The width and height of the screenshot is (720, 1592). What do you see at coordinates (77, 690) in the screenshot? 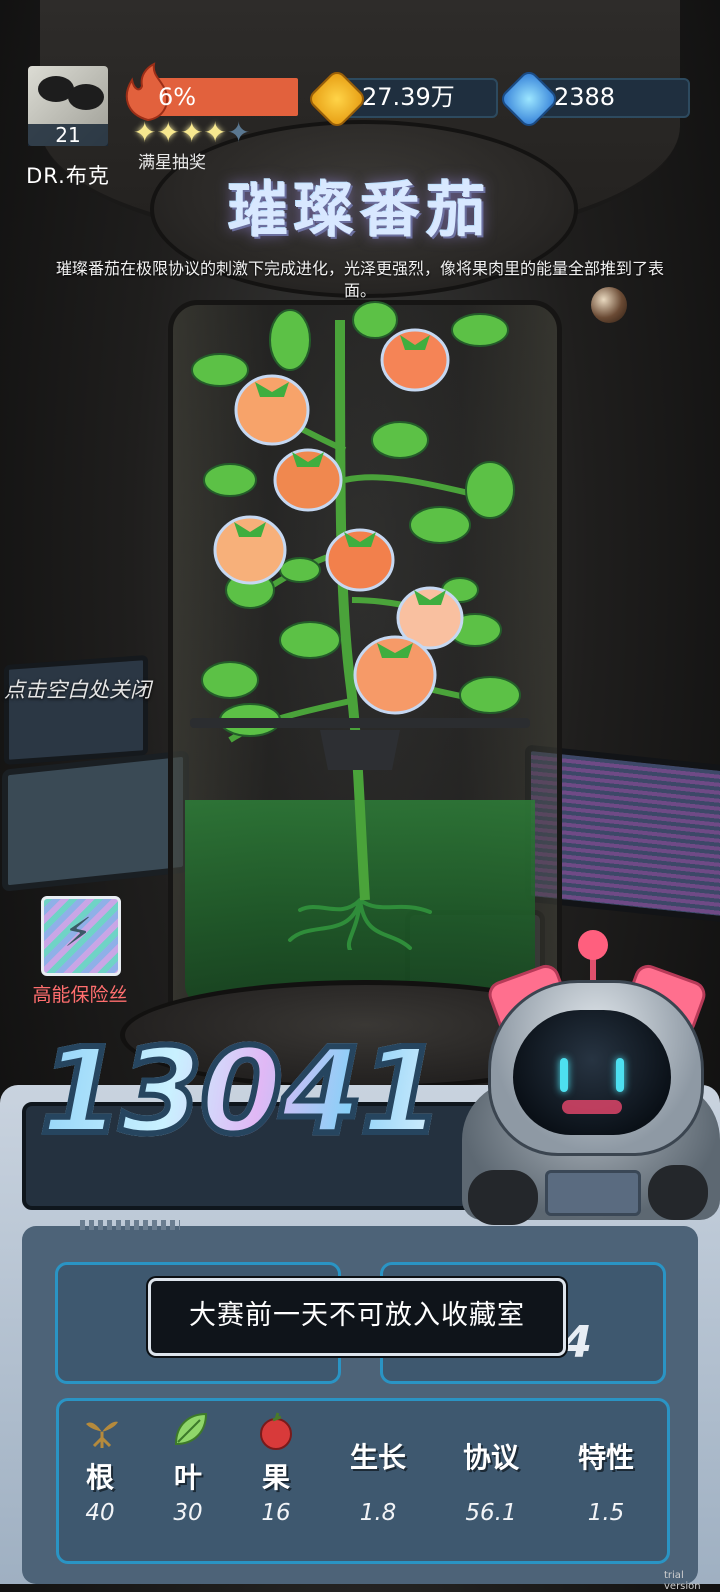
I see `close-hint: 点击空白处关闭` at bounding box center [77, 690].